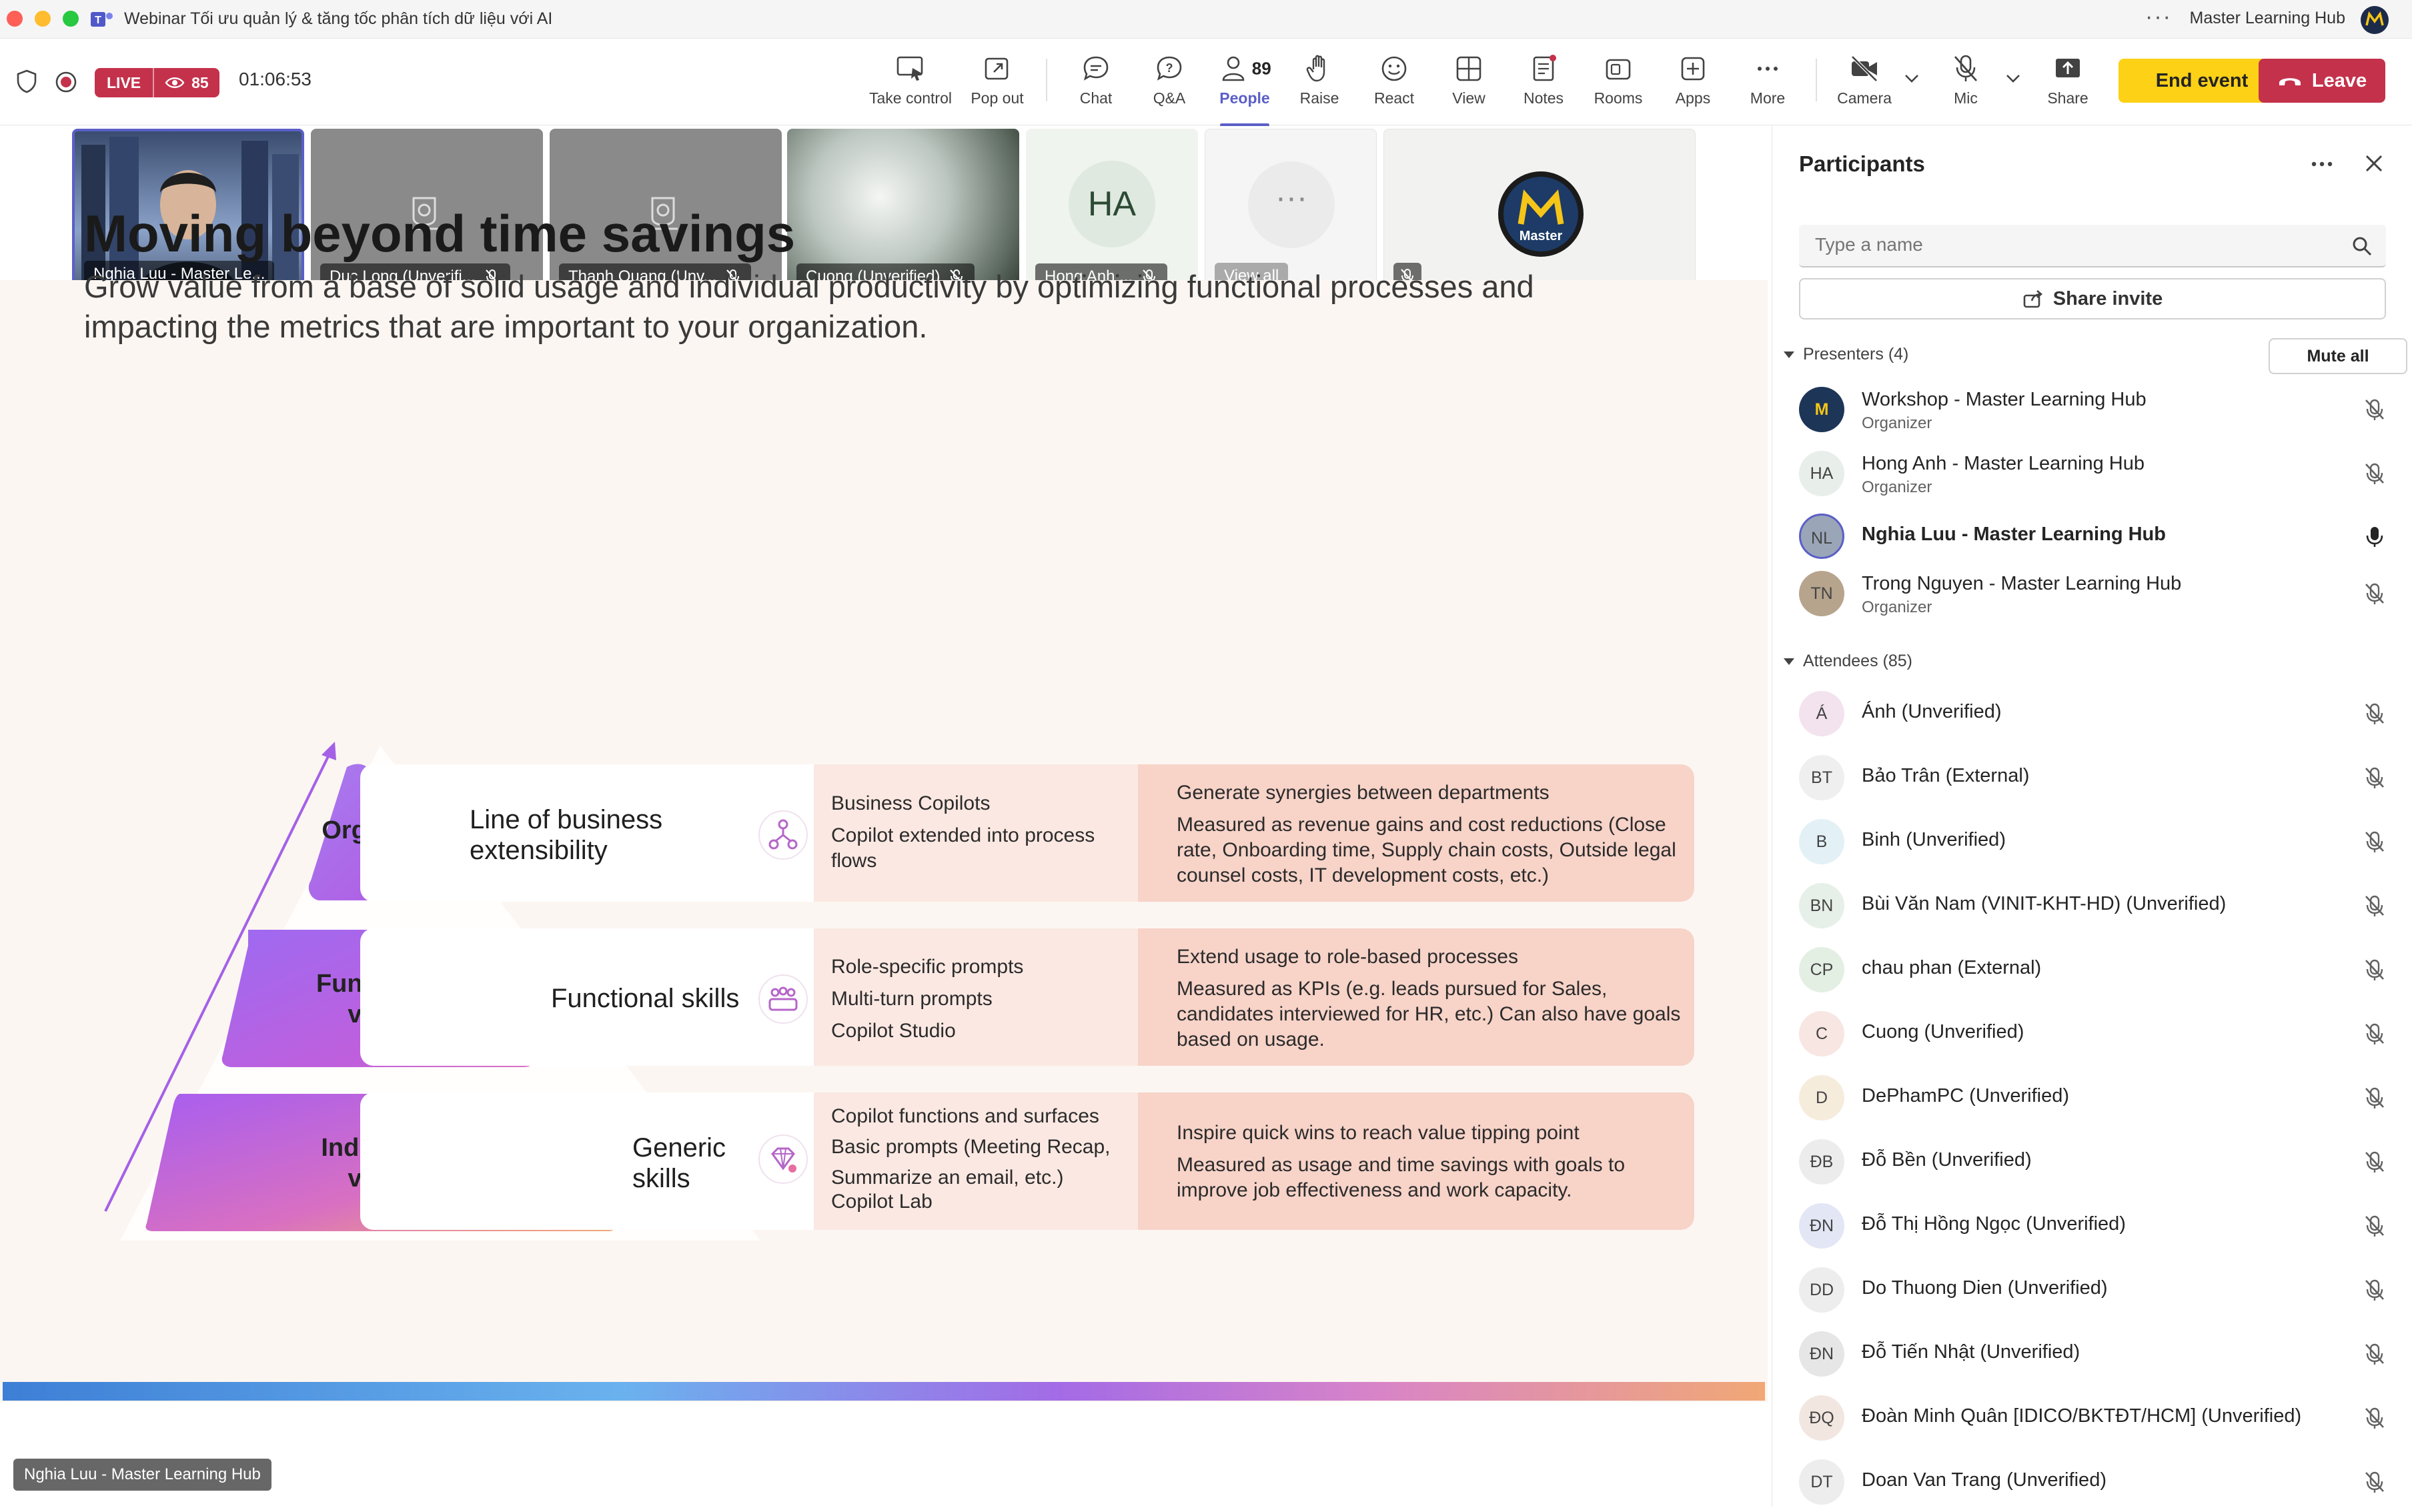 This screenshot has height=1512, width=2412. What do you see at coordinates (1822, 593) in the screenshot?
I see `avatar: TN` at bounding box center [1822, 593].